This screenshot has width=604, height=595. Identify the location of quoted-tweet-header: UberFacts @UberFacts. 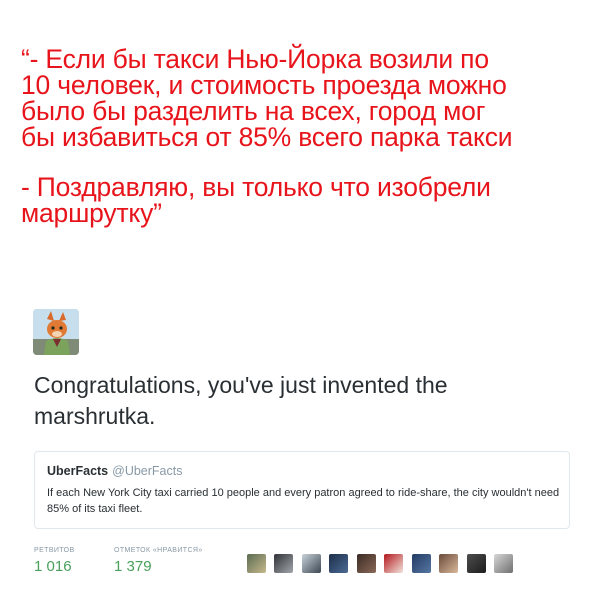
(114, 471).